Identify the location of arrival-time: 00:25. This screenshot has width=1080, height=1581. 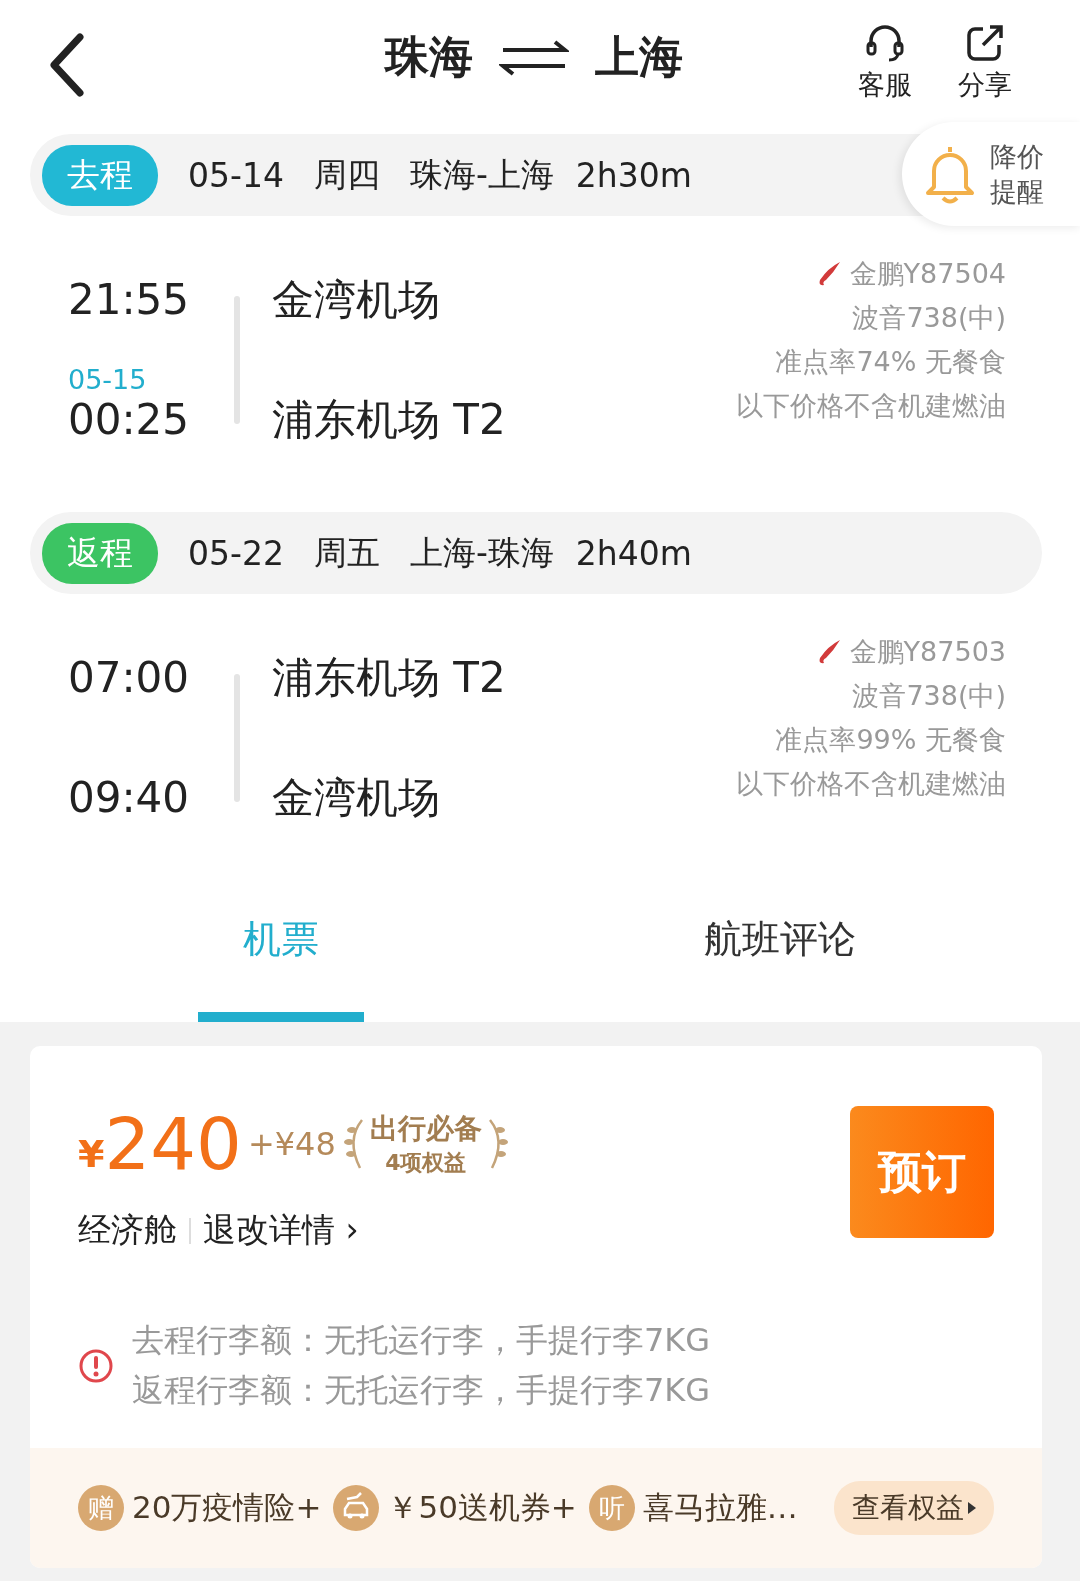
(129, 420).